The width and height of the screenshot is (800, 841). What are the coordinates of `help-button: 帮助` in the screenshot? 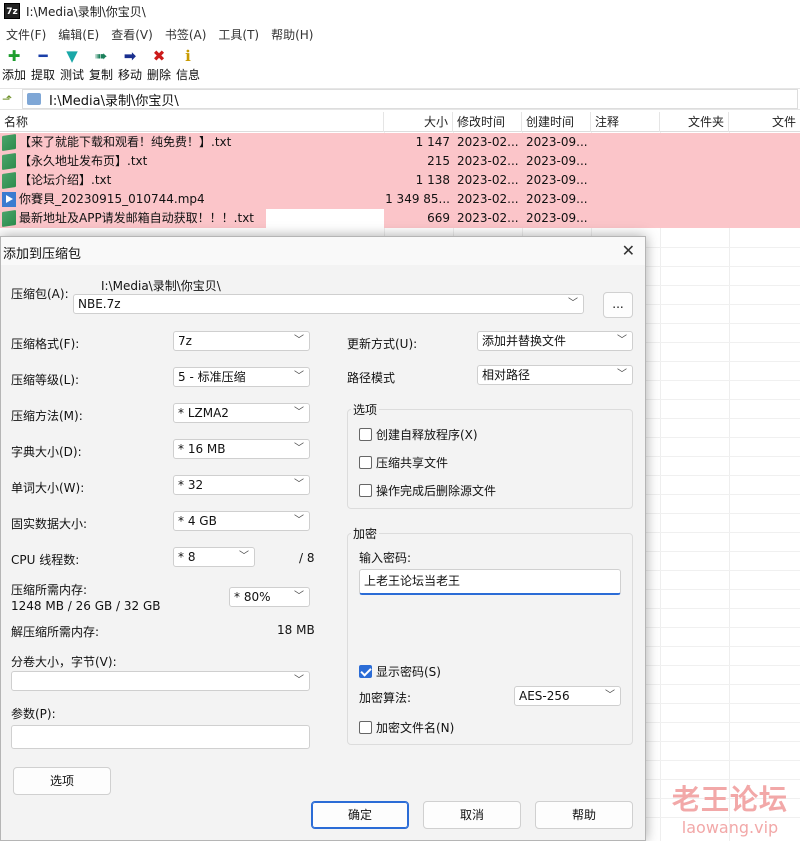 It's located at (584, 815).